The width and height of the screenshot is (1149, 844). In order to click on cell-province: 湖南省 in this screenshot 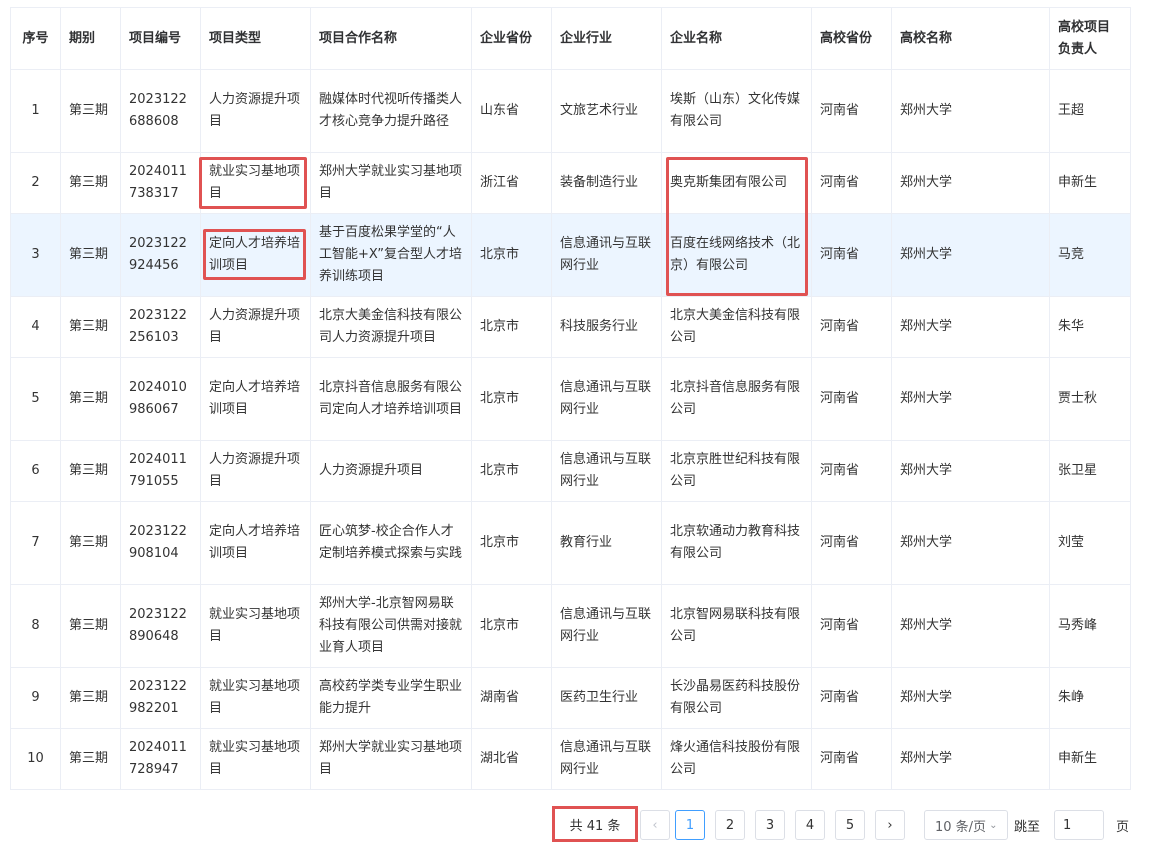, I will do `click(511, 698)`.